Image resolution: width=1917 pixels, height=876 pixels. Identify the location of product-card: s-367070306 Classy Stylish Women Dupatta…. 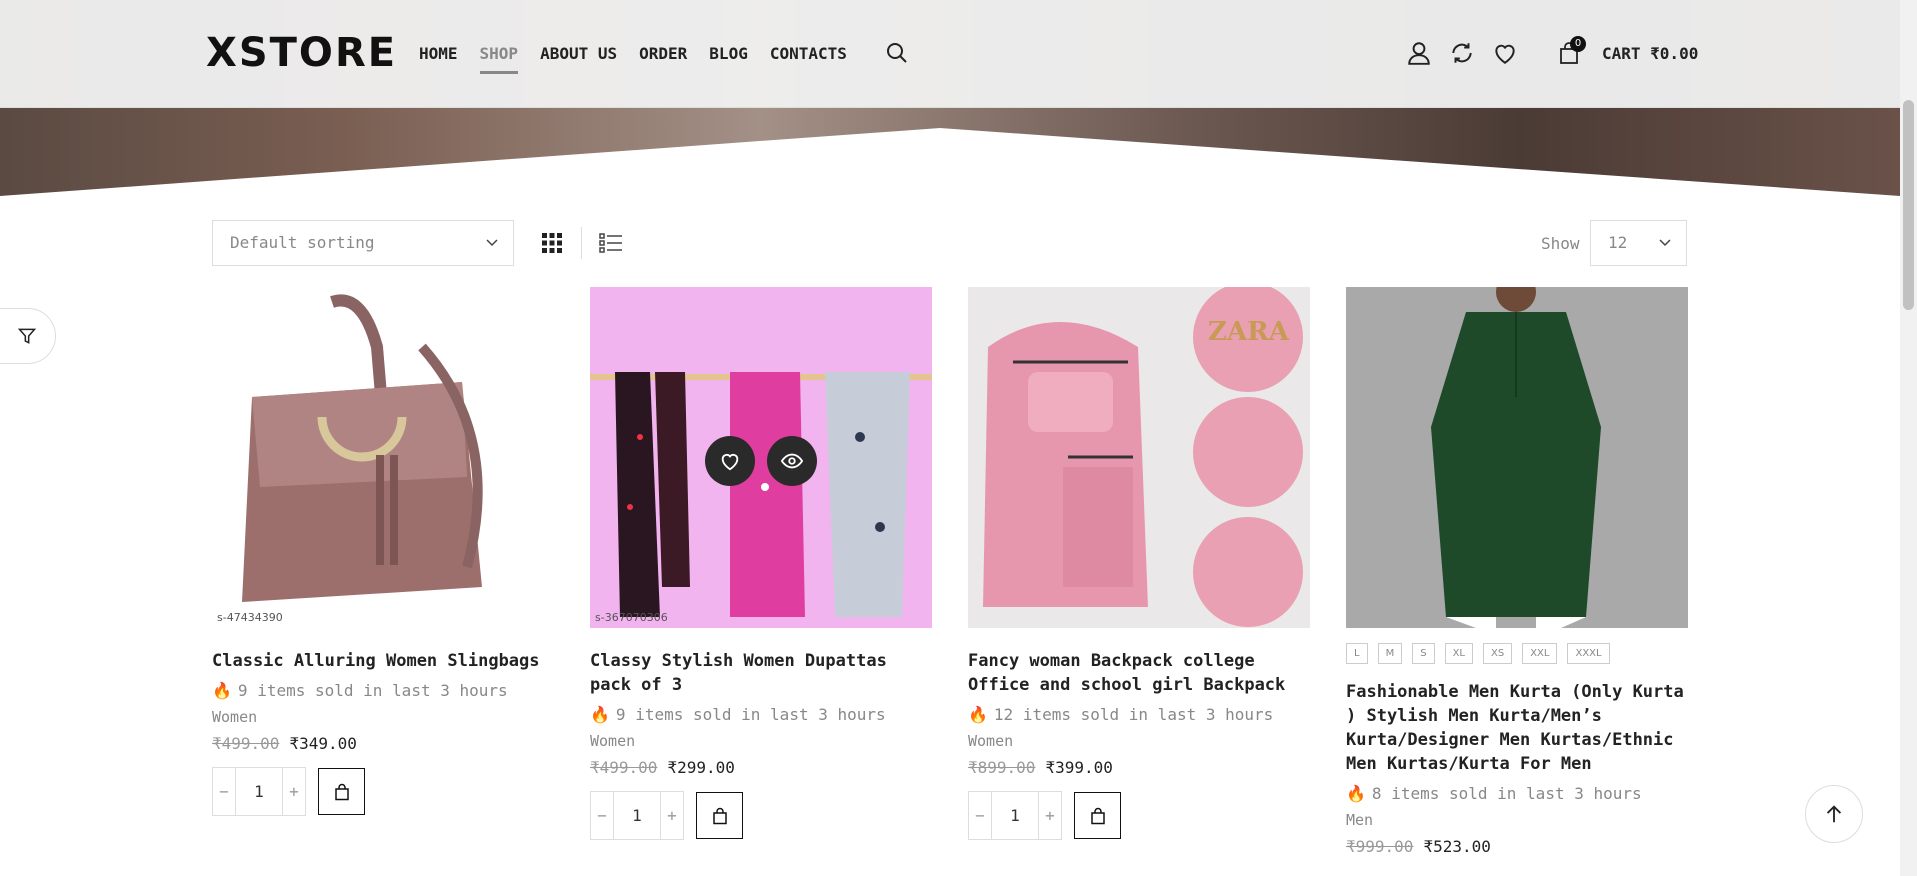
(761, 563).